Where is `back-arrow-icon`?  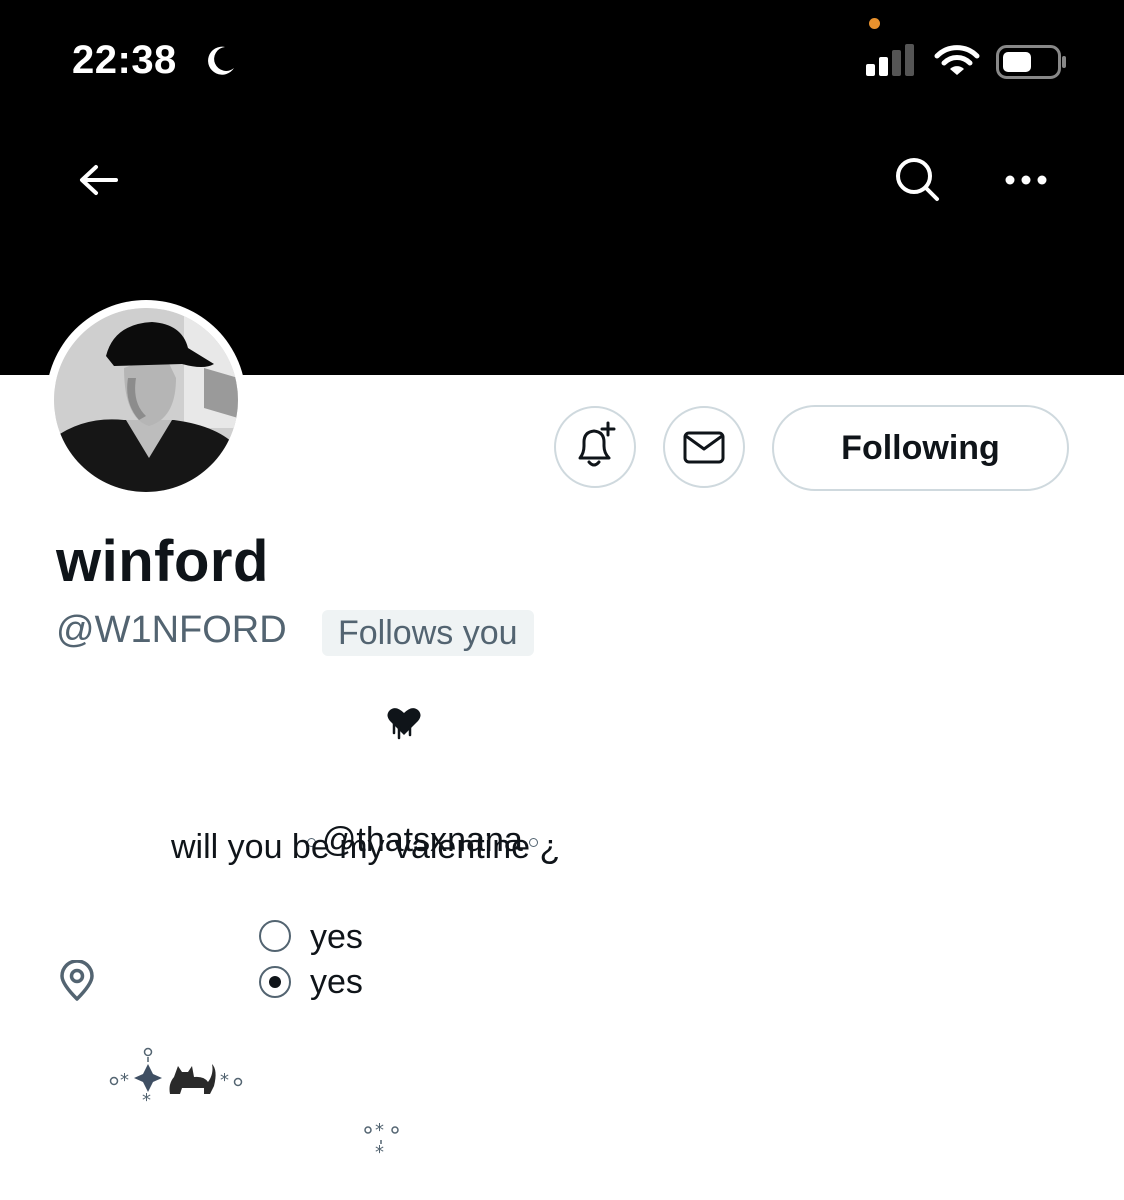 back-arrow-icon is located at coordinates (99, 180).